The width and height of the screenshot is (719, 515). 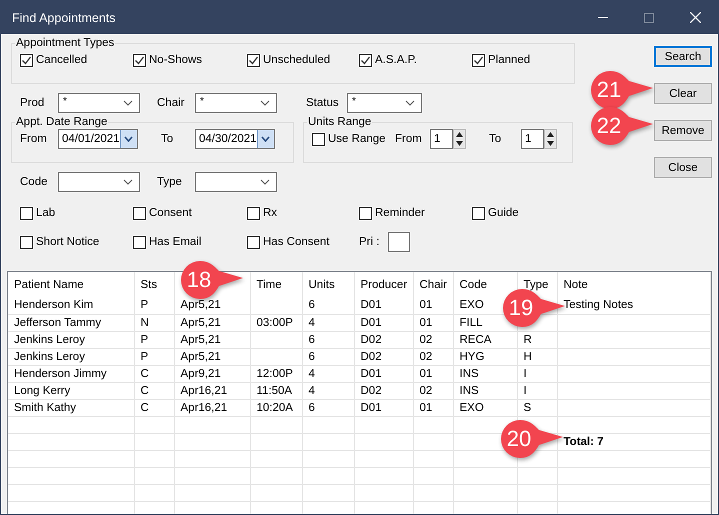 What do you see at coordinates (65, 43) in the screenshot?
I see `group-label: Appointment Types` at bounding box center [65, 43].